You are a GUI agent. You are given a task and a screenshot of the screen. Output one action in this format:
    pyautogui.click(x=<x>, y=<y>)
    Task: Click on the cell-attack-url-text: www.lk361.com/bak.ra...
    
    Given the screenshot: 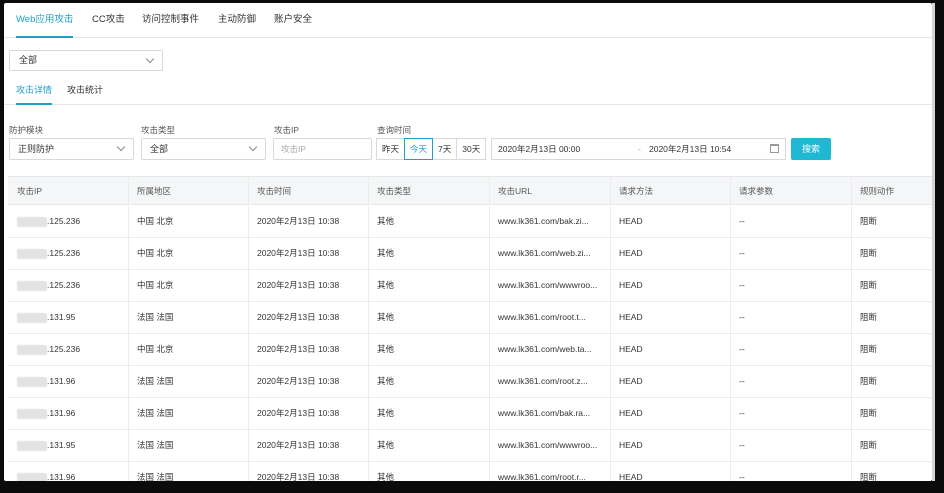 What is the action you would take?
    pyautogui.click(x=544, y=413)
    